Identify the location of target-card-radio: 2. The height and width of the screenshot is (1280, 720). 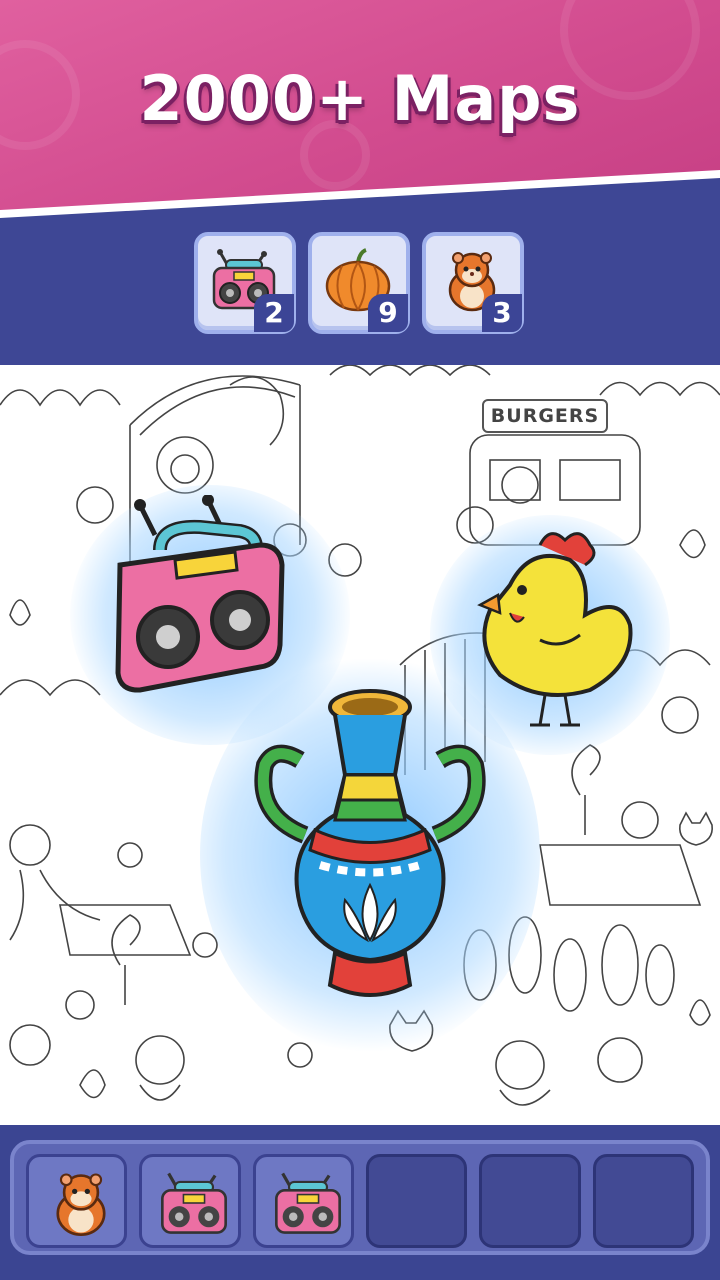
(245, 283).